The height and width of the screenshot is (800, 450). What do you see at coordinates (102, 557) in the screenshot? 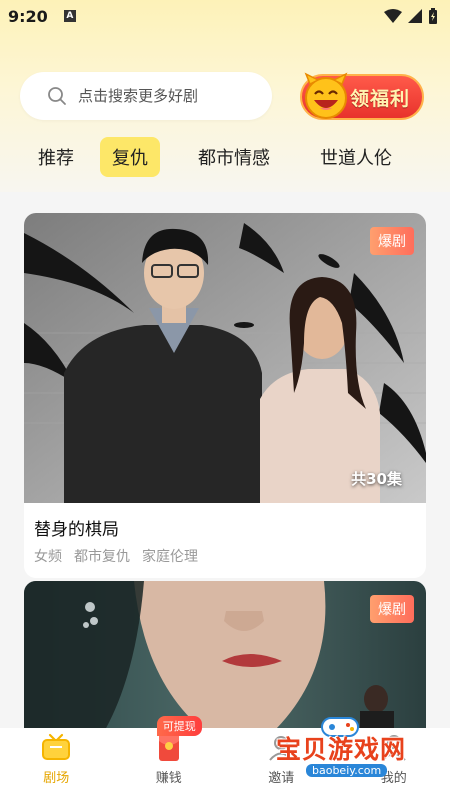
I see `drama-tag: 都市复仇` at bounding box center [102, 557].